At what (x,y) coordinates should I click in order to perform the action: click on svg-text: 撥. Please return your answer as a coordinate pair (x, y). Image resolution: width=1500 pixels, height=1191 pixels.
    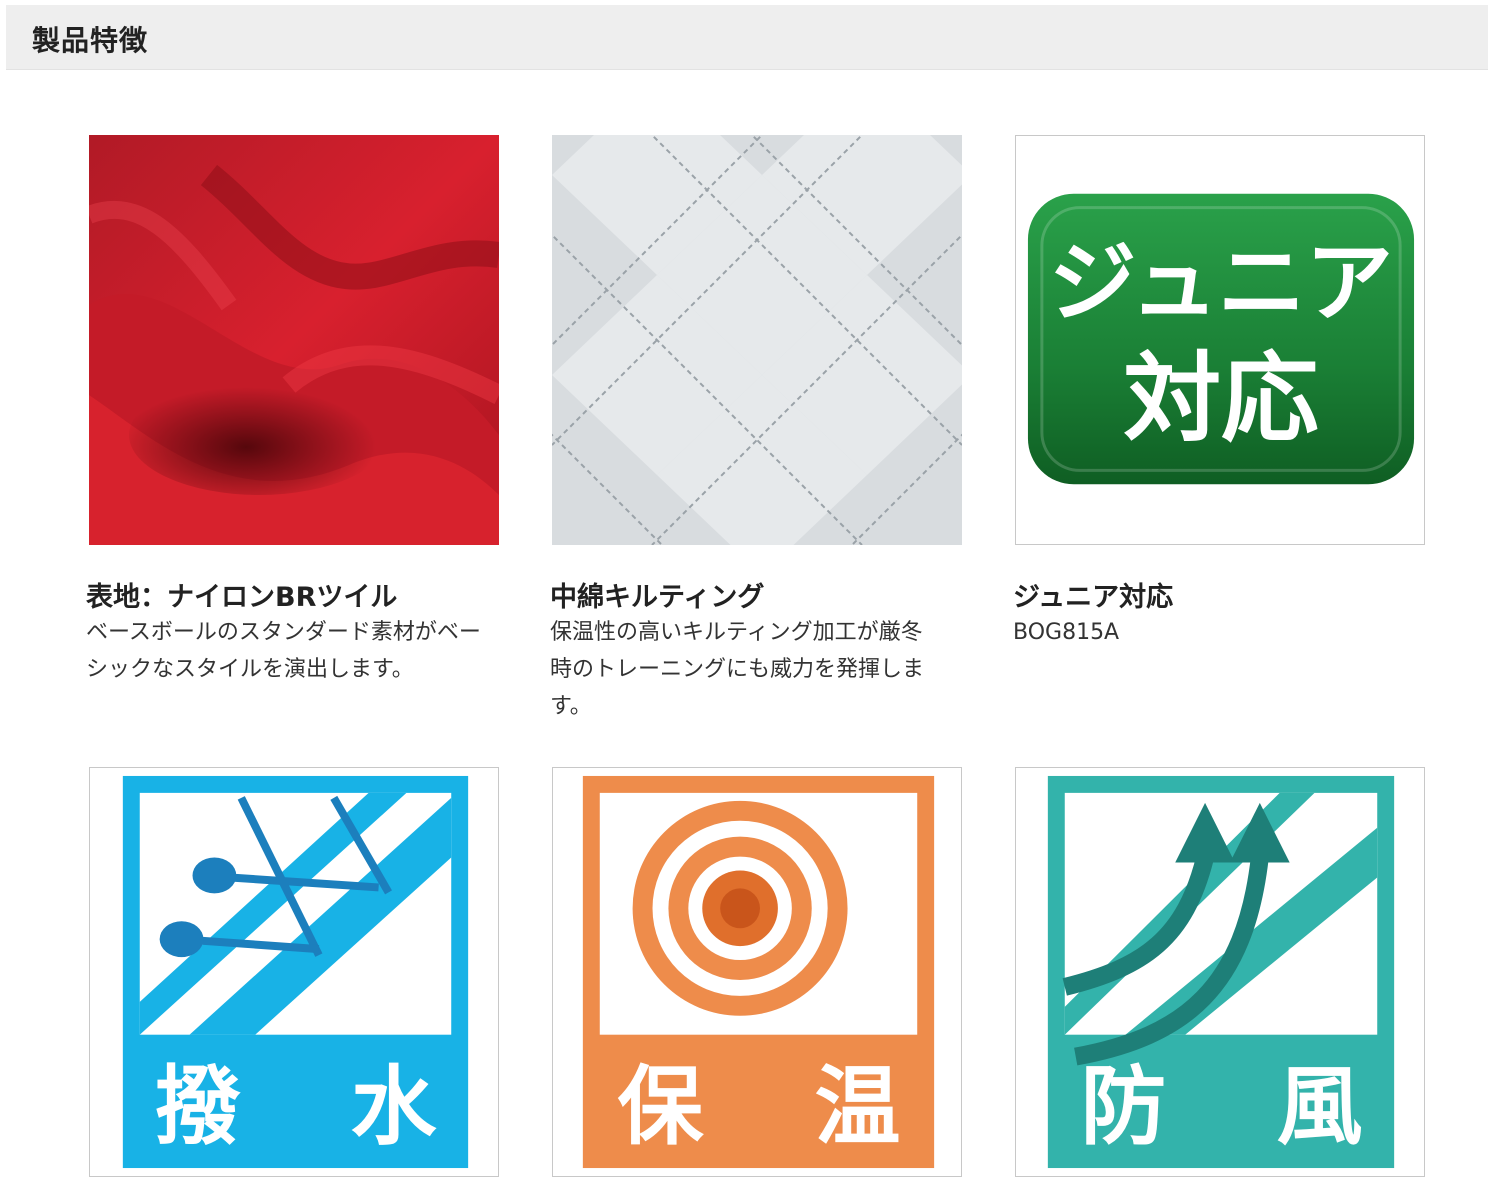
    Looking at the image, I should click on (198, 1107).